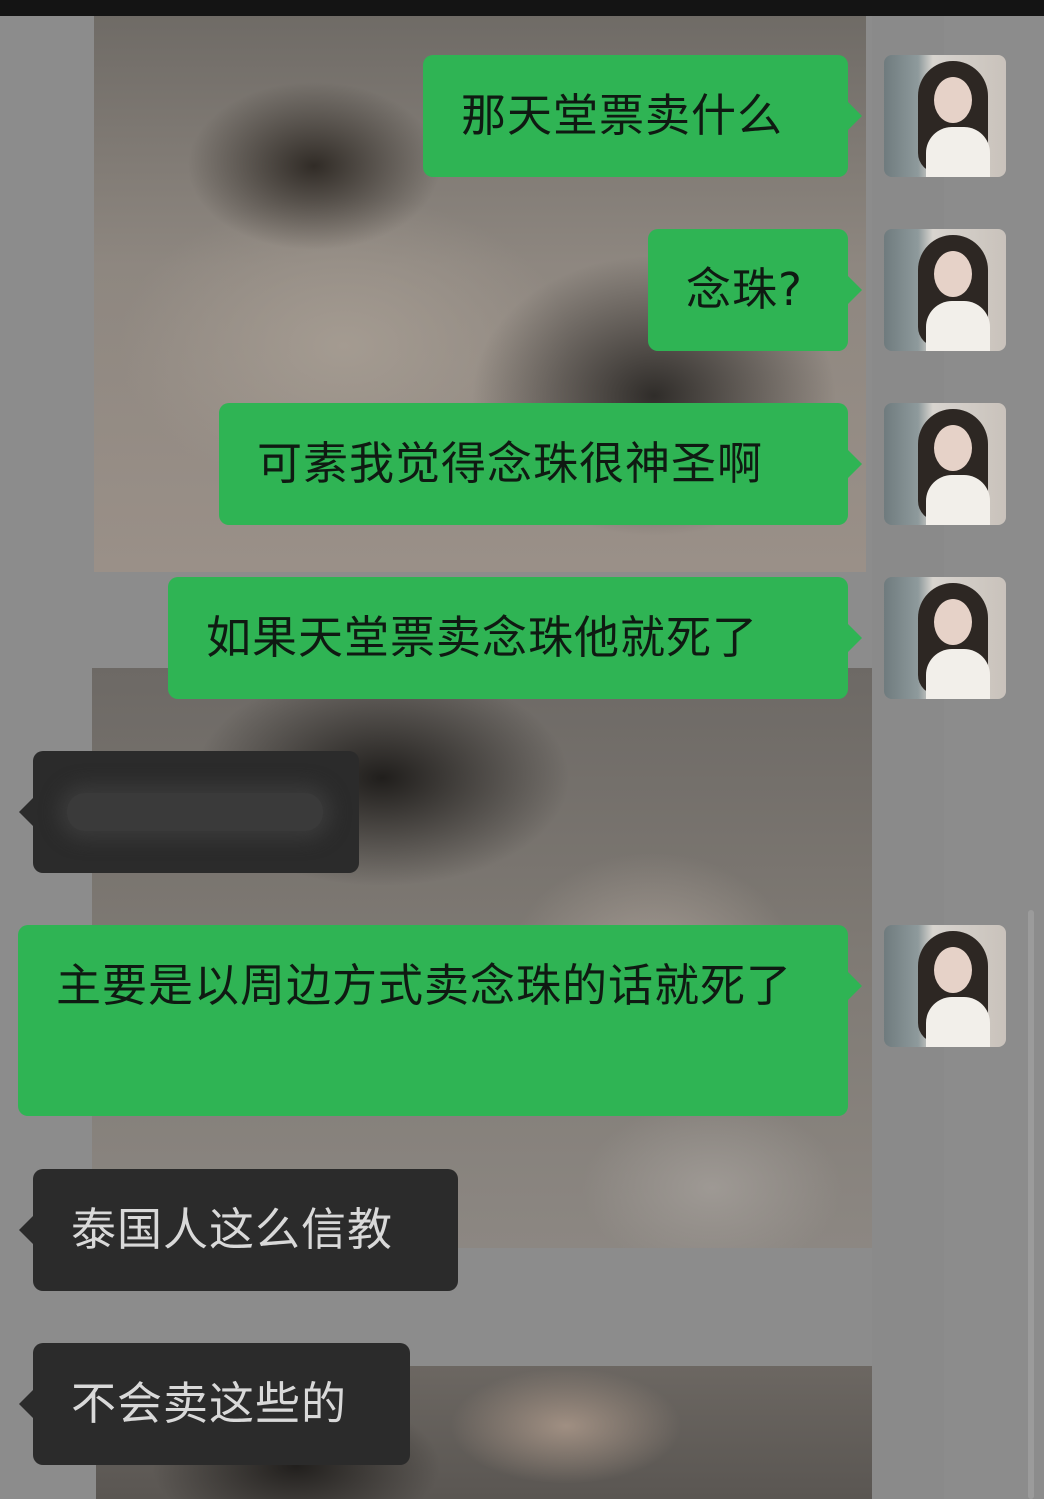 The width and height of the screenshot is (1044, 1499). What do you see at coordinates (1031, 1204) in the screenshot?
I see `scrollbar` at bounding box center [1031, 1204].